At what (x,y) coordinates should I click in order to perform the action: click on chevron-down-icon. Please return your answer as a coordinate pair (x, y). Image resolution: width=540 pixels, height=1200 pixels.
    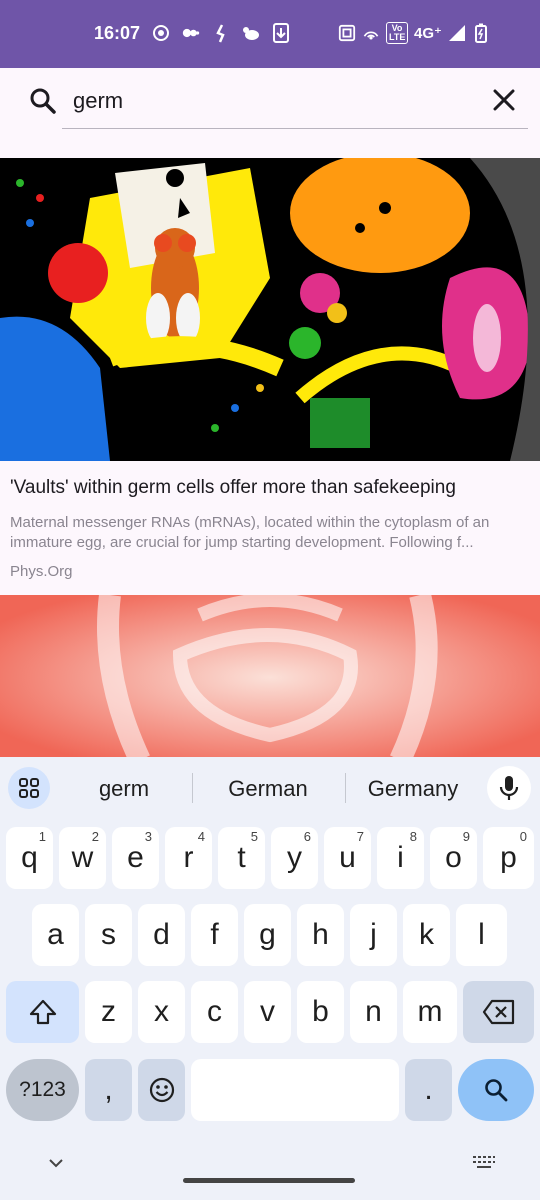
    Looking at the image, I should click on (56, 1165).